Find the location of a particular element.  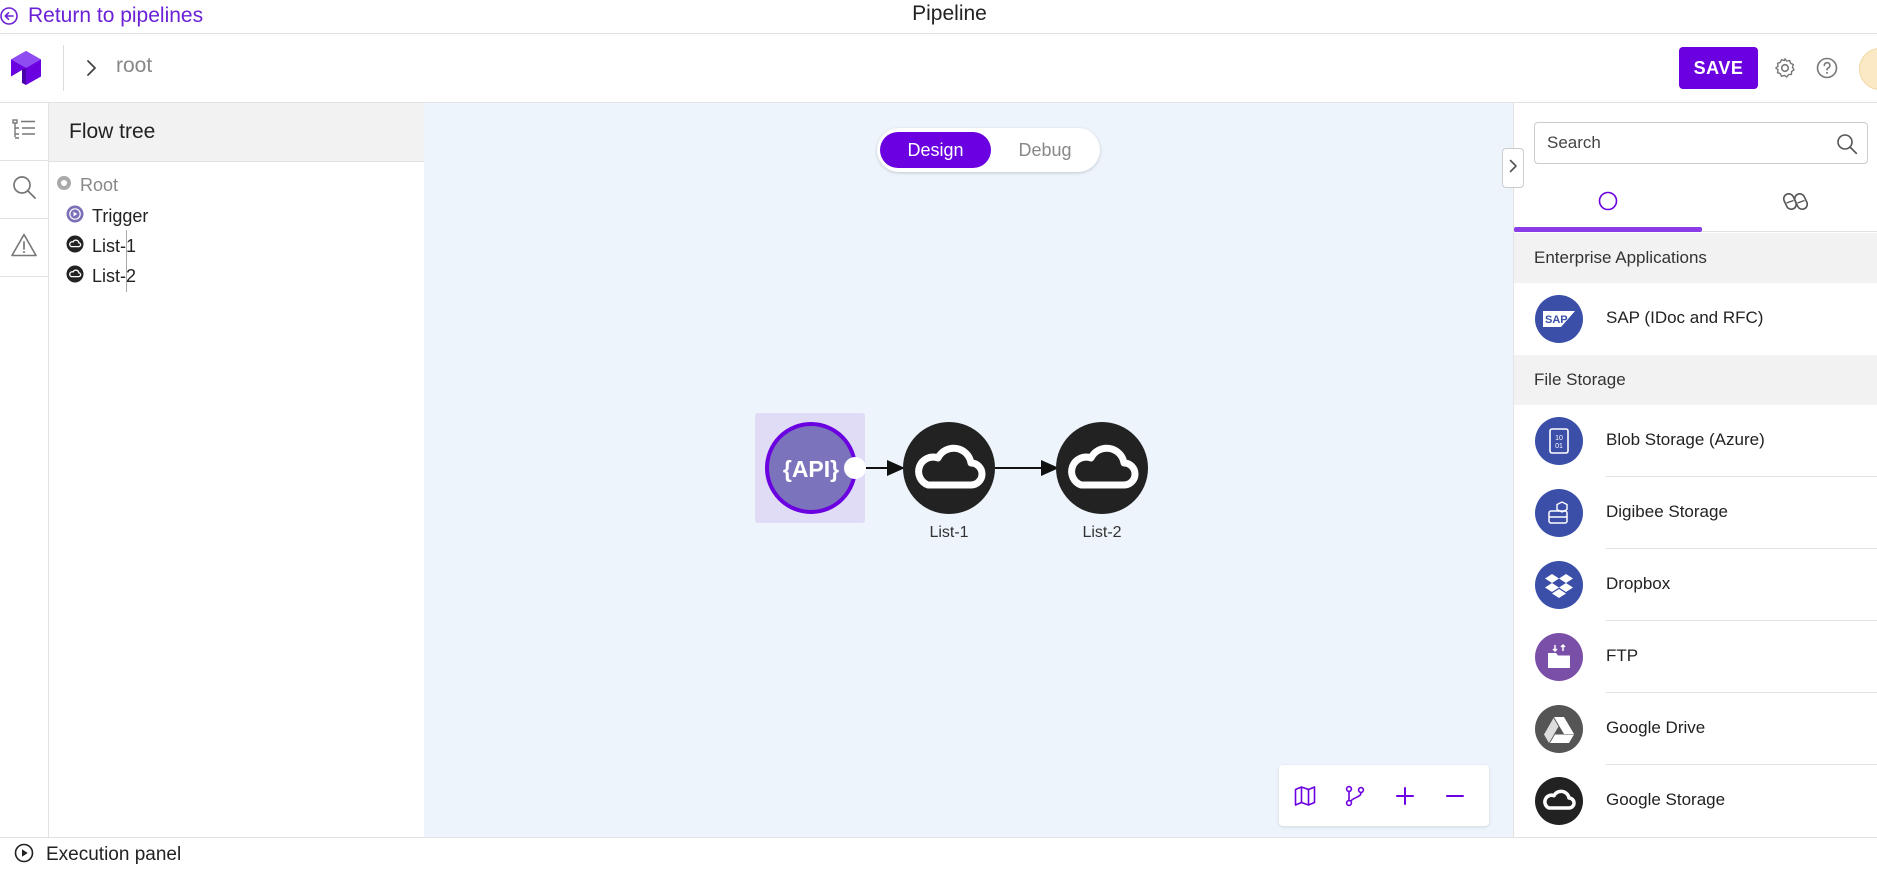

save-button: SAVE is located at coordinates (1718, 68).